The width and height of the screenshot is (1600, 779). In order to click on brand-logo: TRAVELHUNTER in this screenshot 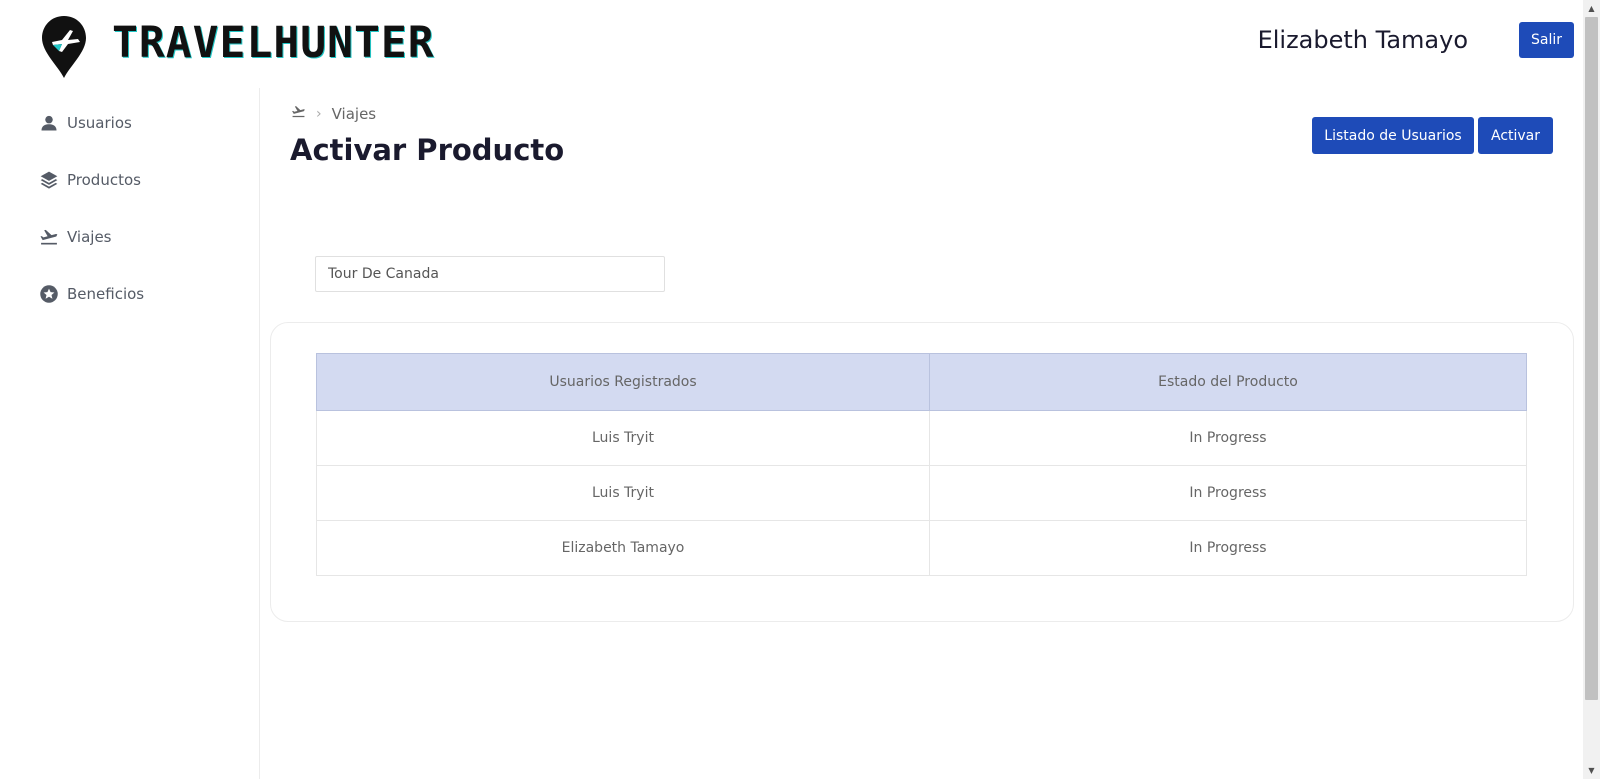, I will do `click(237, 47)`.